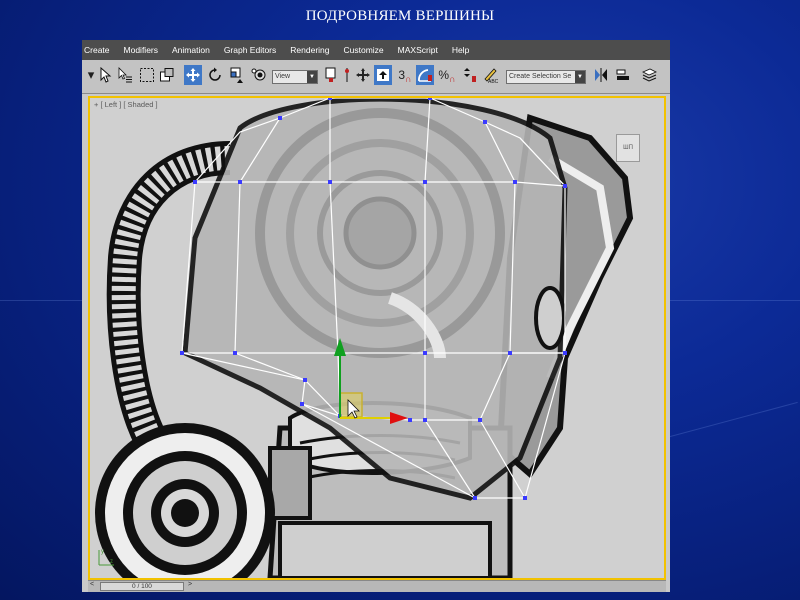 The height and width of the screenshot is (600, 800). What do you see at coordinates (125, 75) in the screenshot?
I see `select-by-name-icon` at bounding box center [125, 75].